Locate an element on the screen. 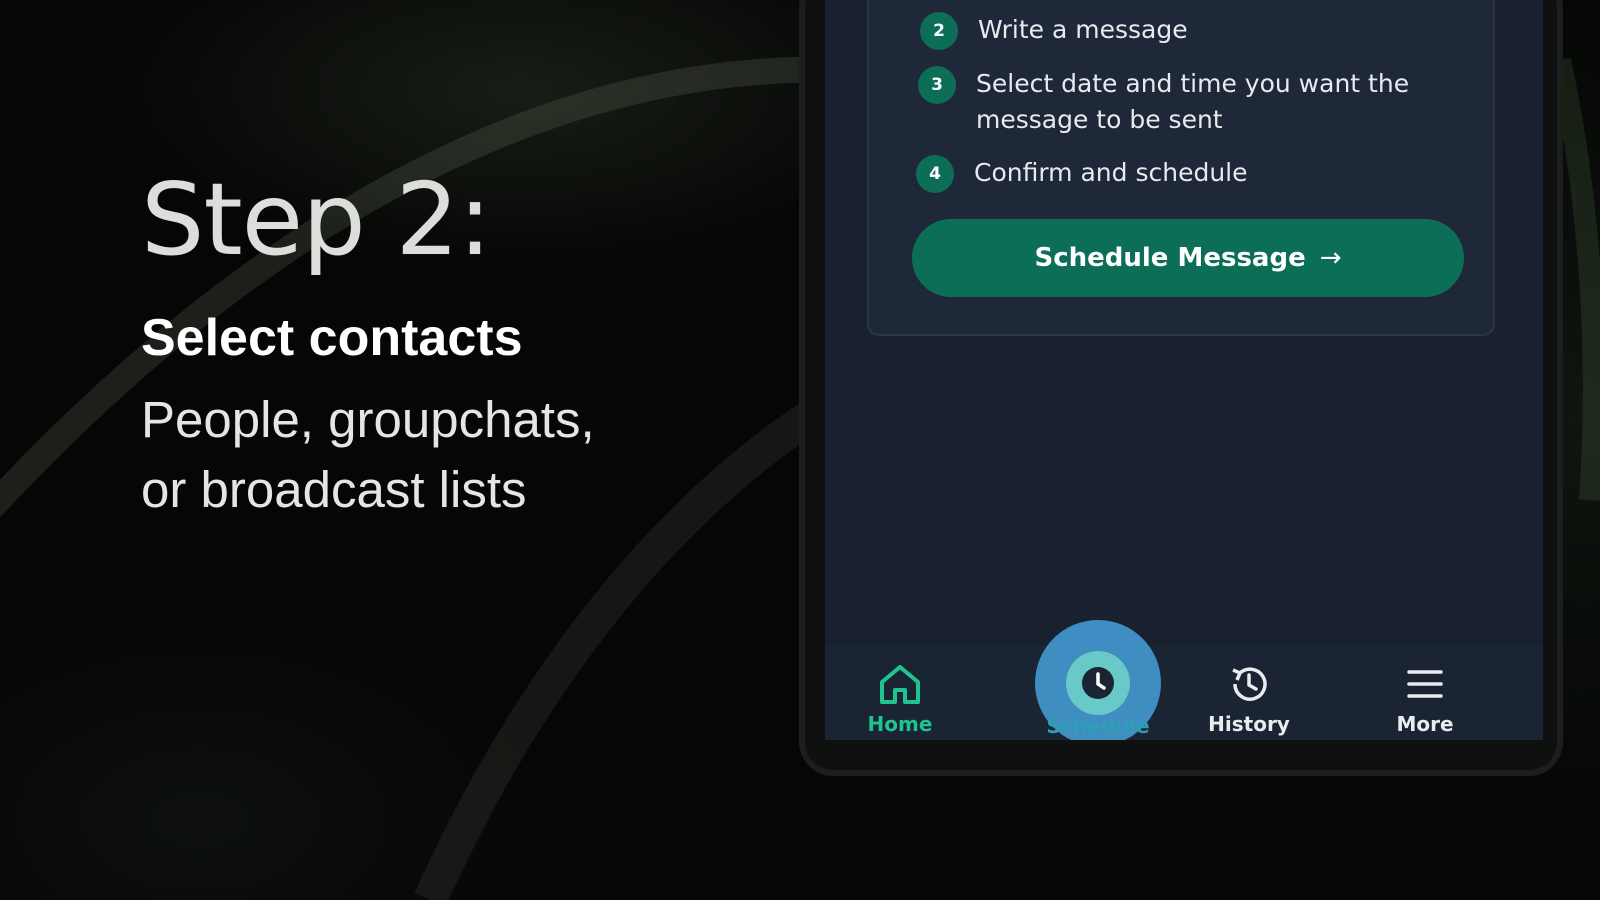  step-text-line: Select date and time you want the is located at coordinates (1193, 83).